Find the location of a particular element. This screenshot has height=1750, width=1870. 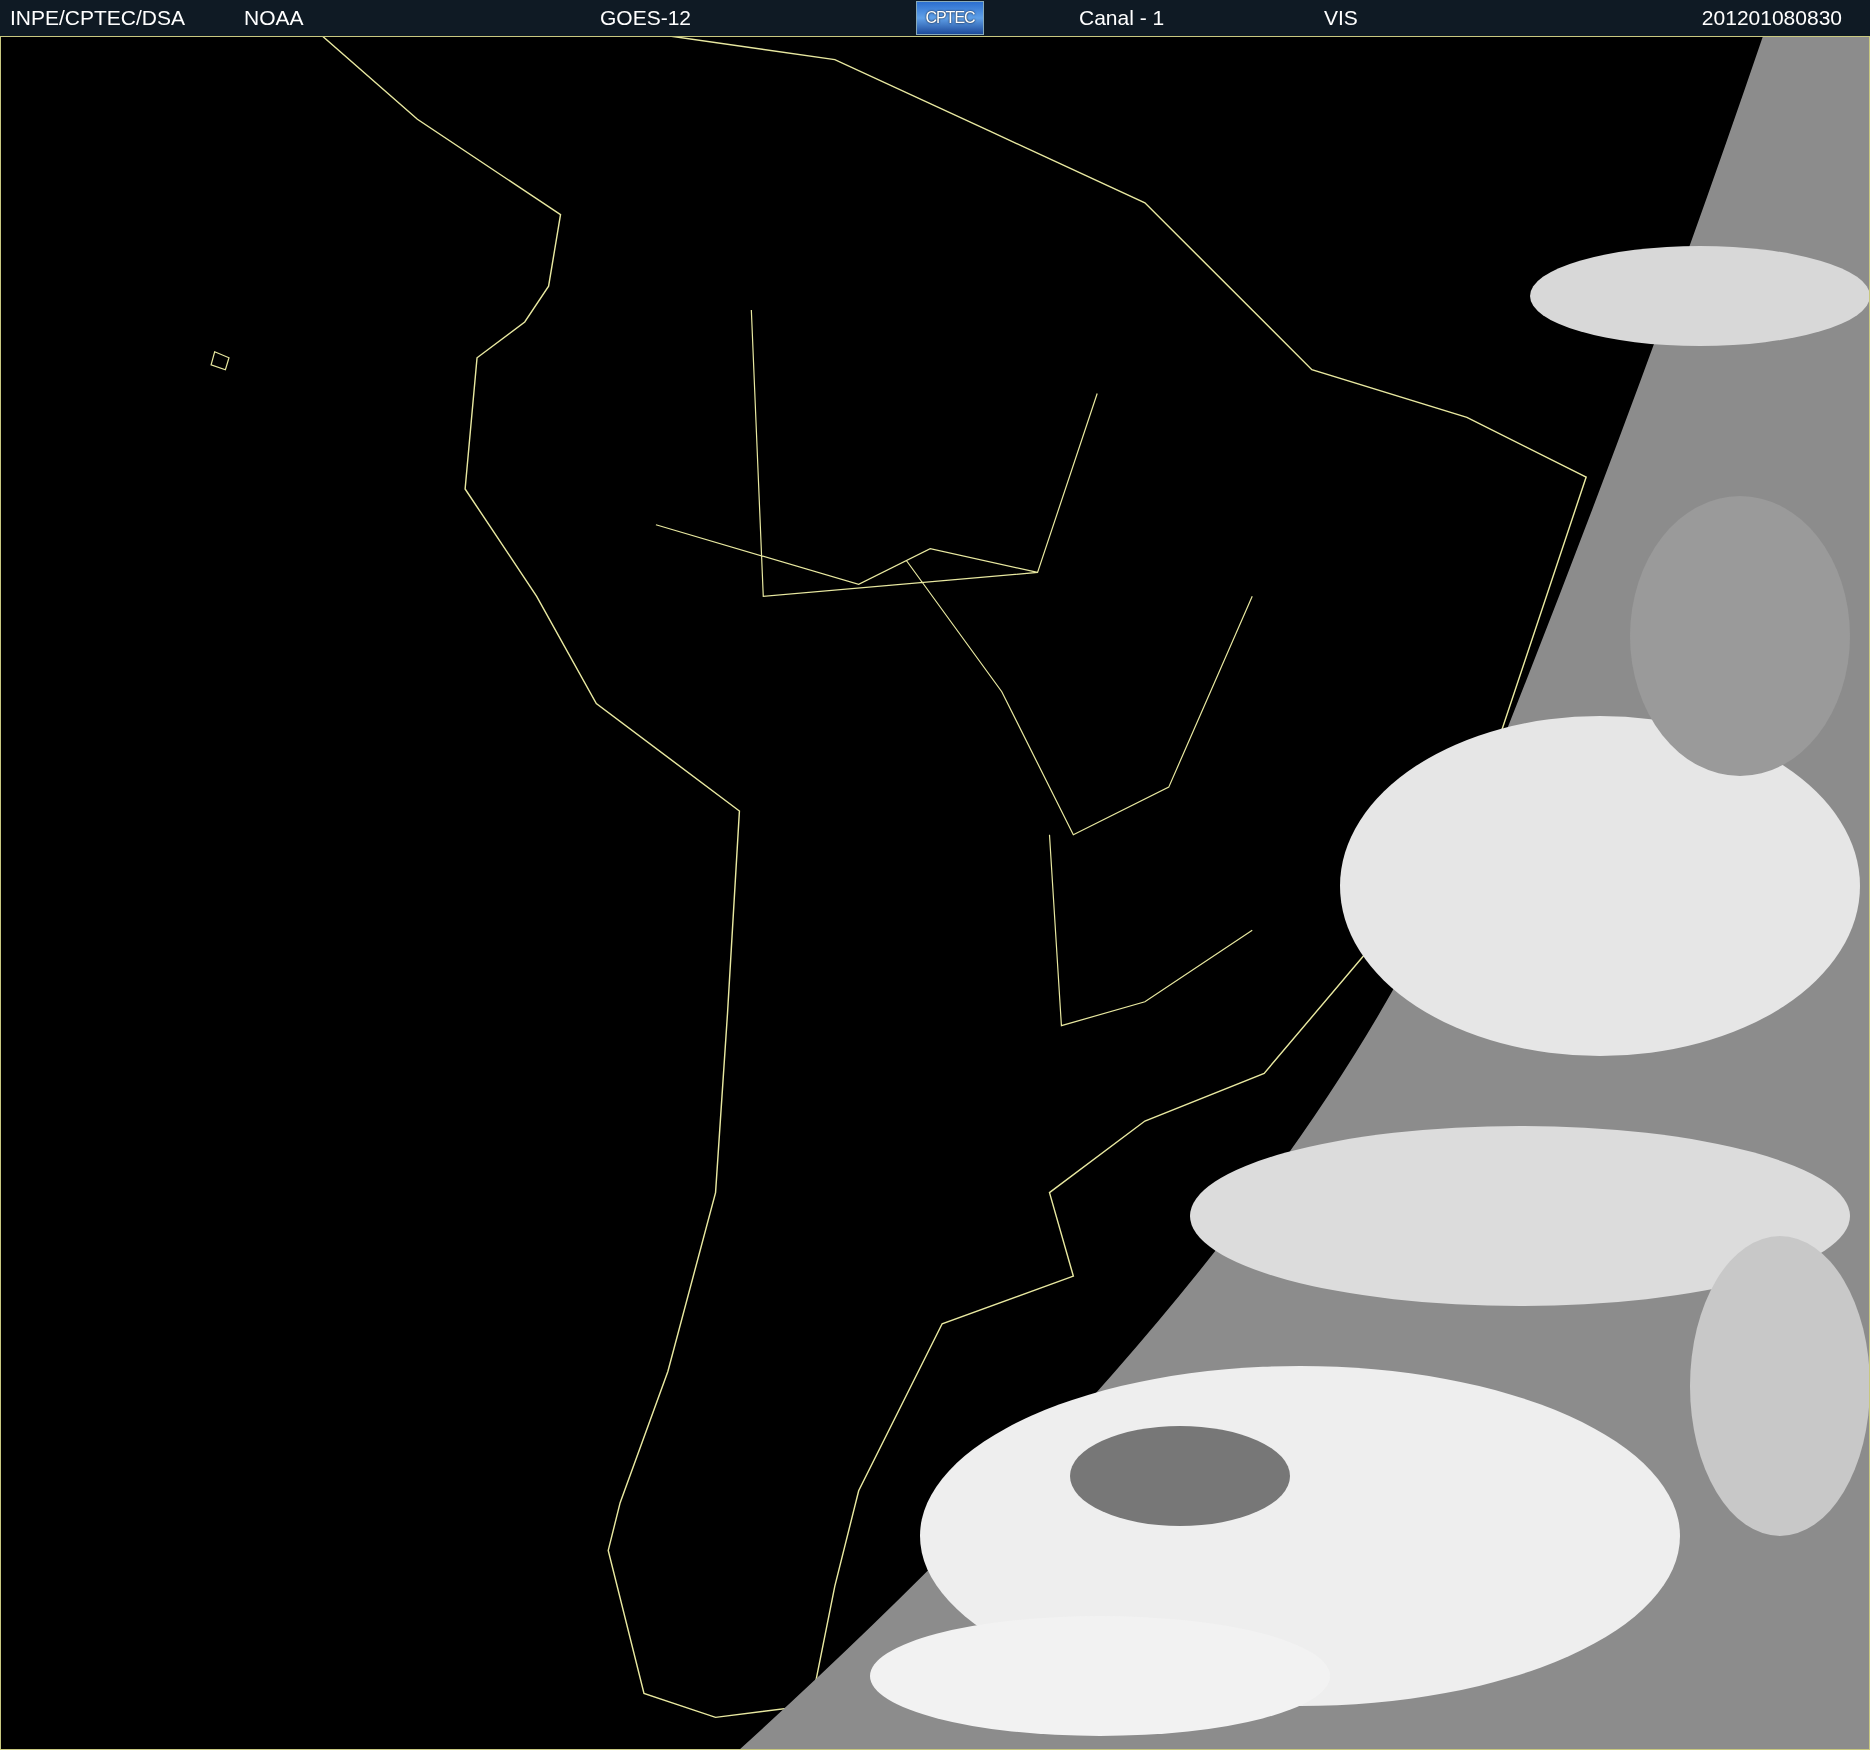

timestamp-label: 201201080830 is located at coordinates (1771, 18).